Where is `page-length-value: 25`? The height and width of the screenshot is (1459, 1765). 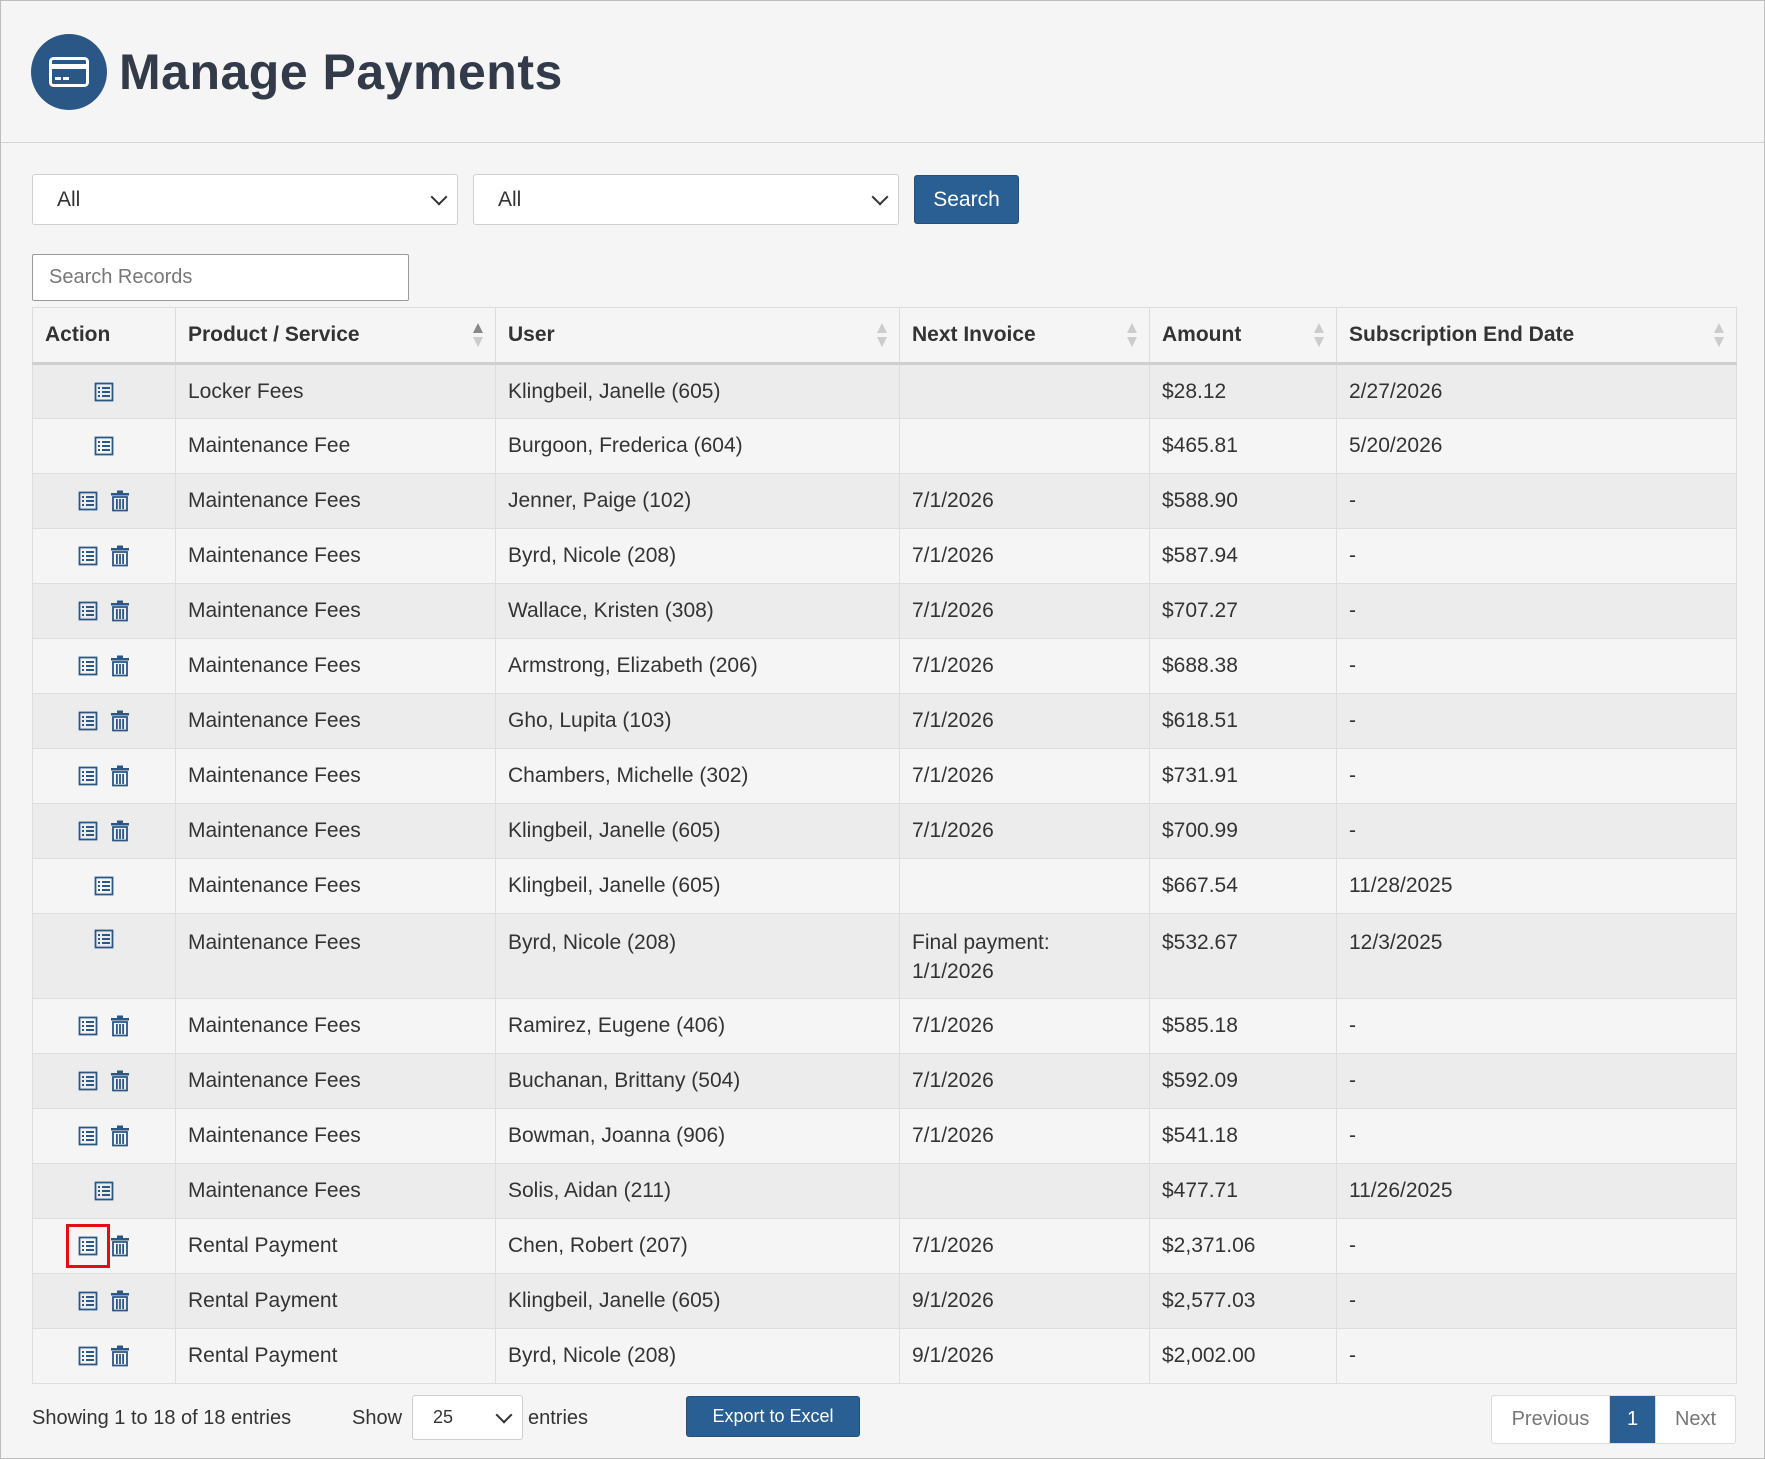
page-length-value: 25 is located at coordinates (443, 1417).